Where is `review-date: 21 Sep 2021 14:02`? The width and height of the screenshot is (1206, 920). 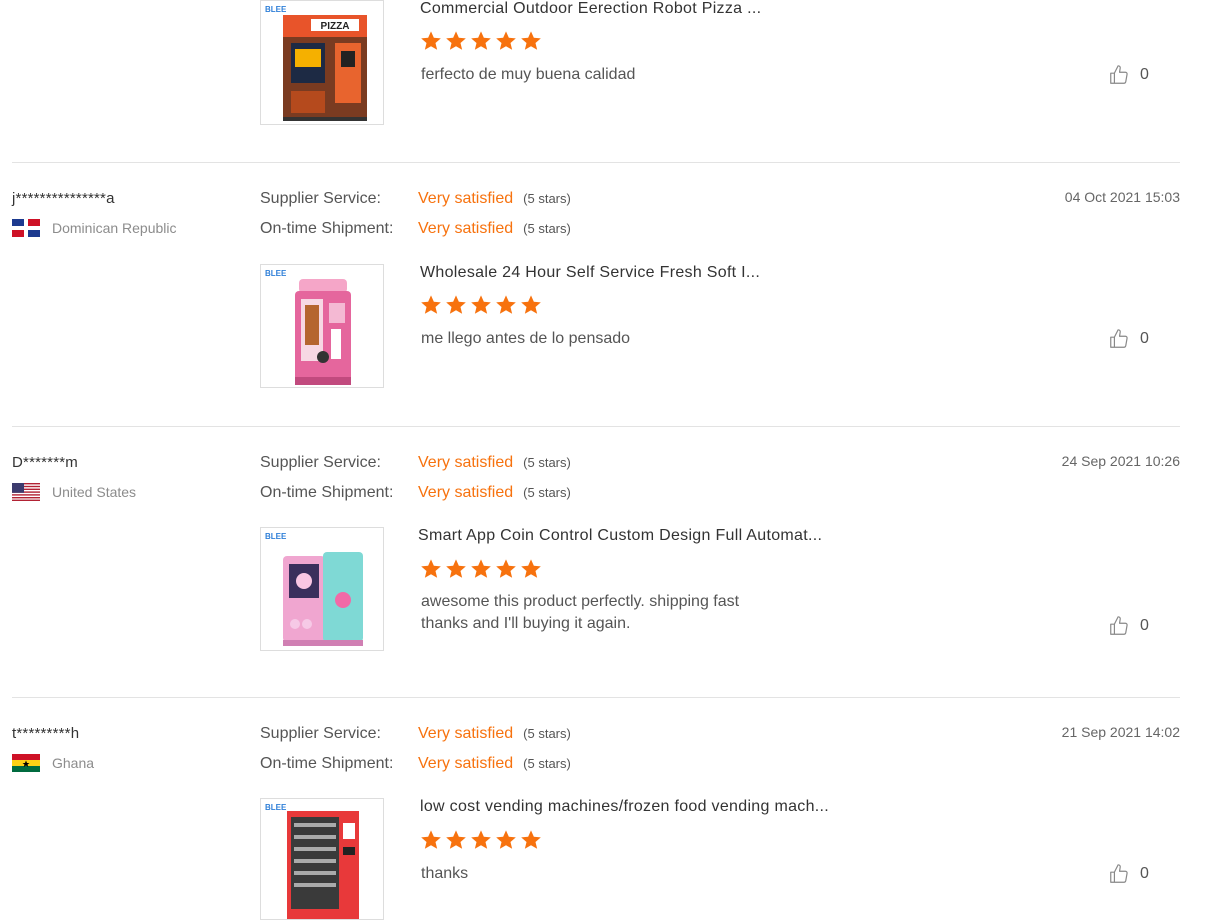
review-date: 21 Sep 2021 14:02 is located at coordinates (1120, 732).